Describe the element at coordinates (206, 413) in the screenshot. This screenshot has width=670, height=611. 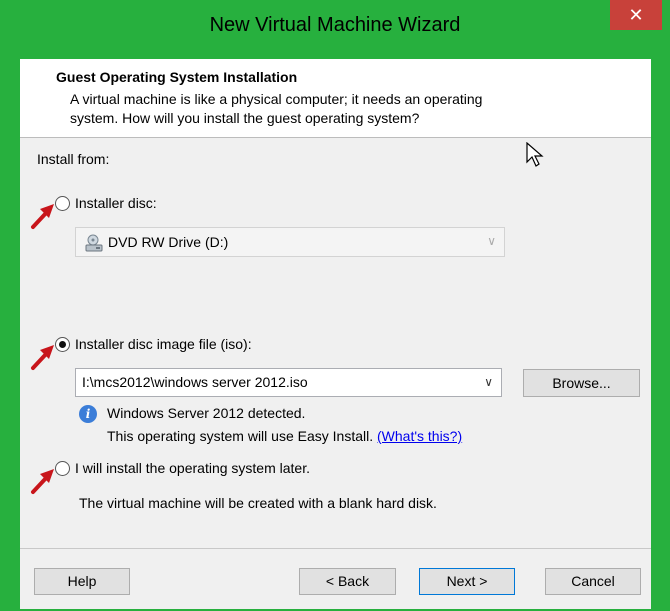
I see `detected-text: Windows Server 2012 detected.` at that location.